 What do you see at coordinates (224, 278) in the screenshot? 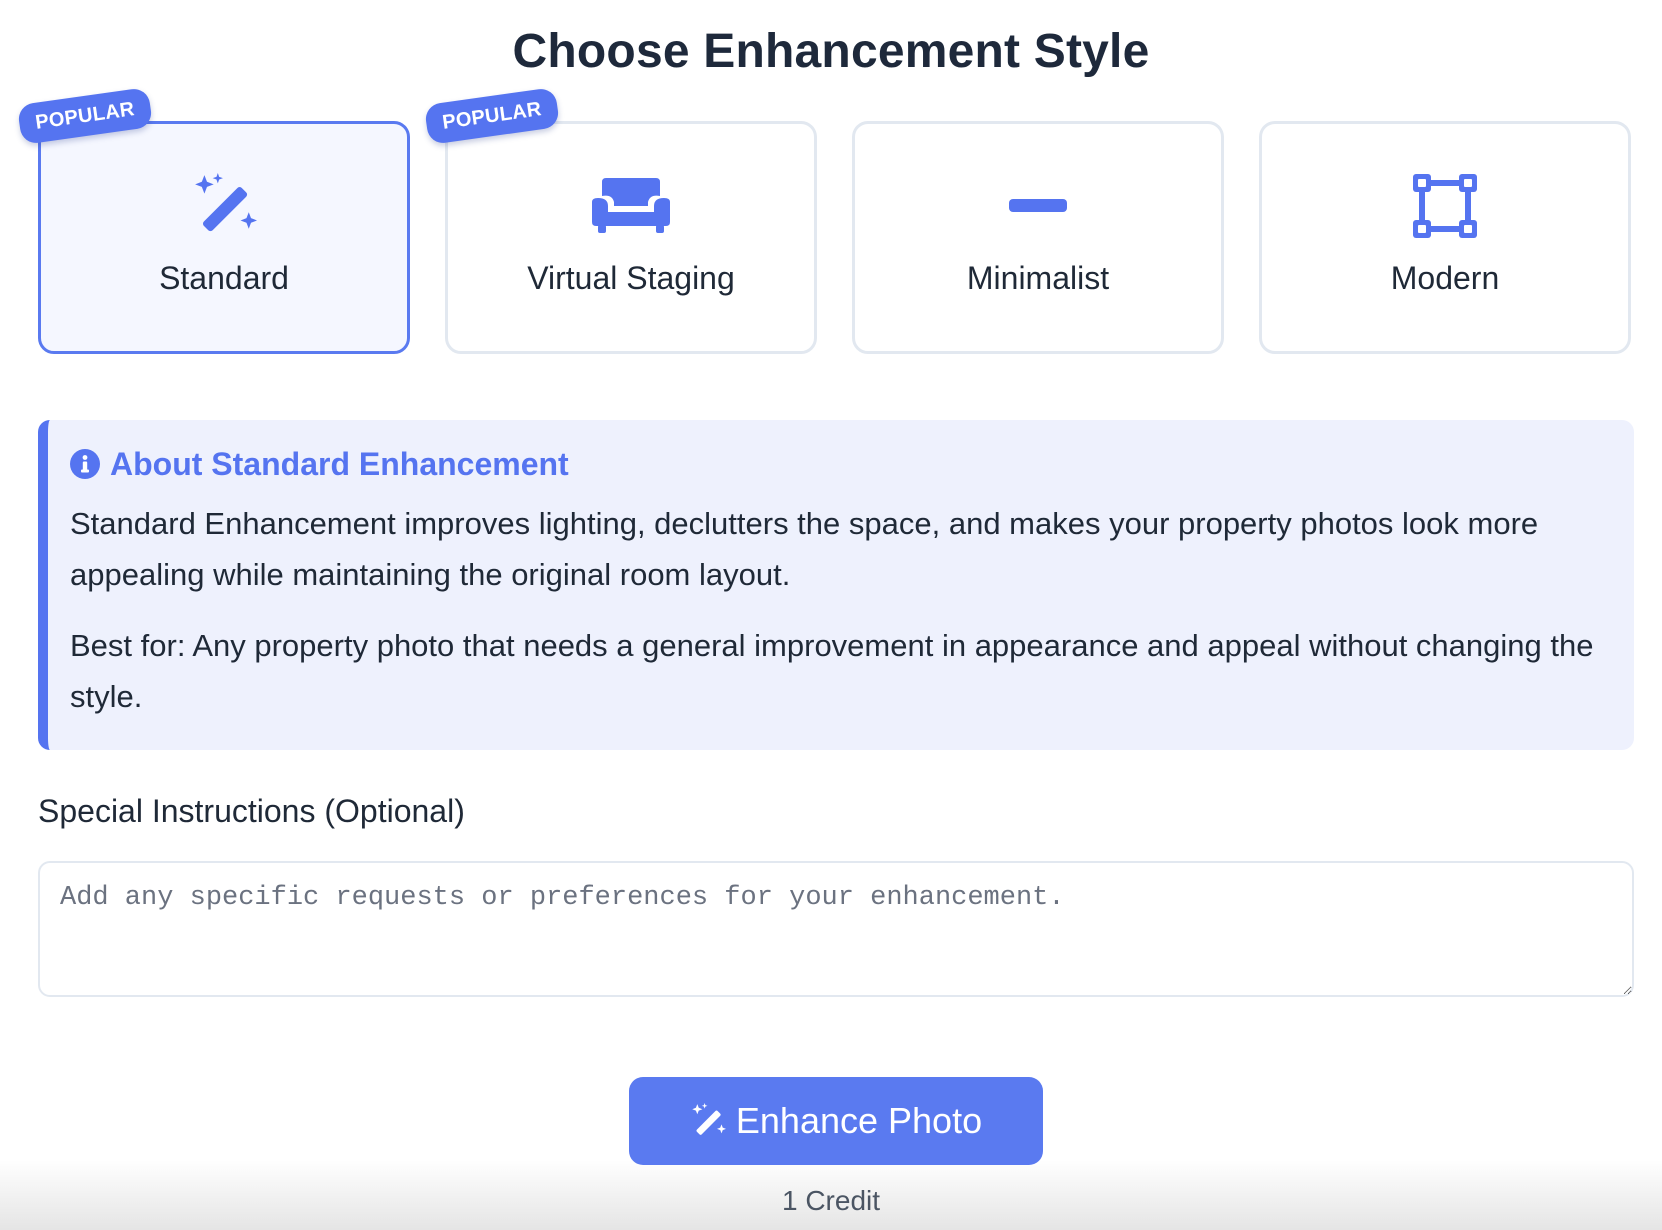
I see `style-card-label: Standard` at bounding box center [224, 278].